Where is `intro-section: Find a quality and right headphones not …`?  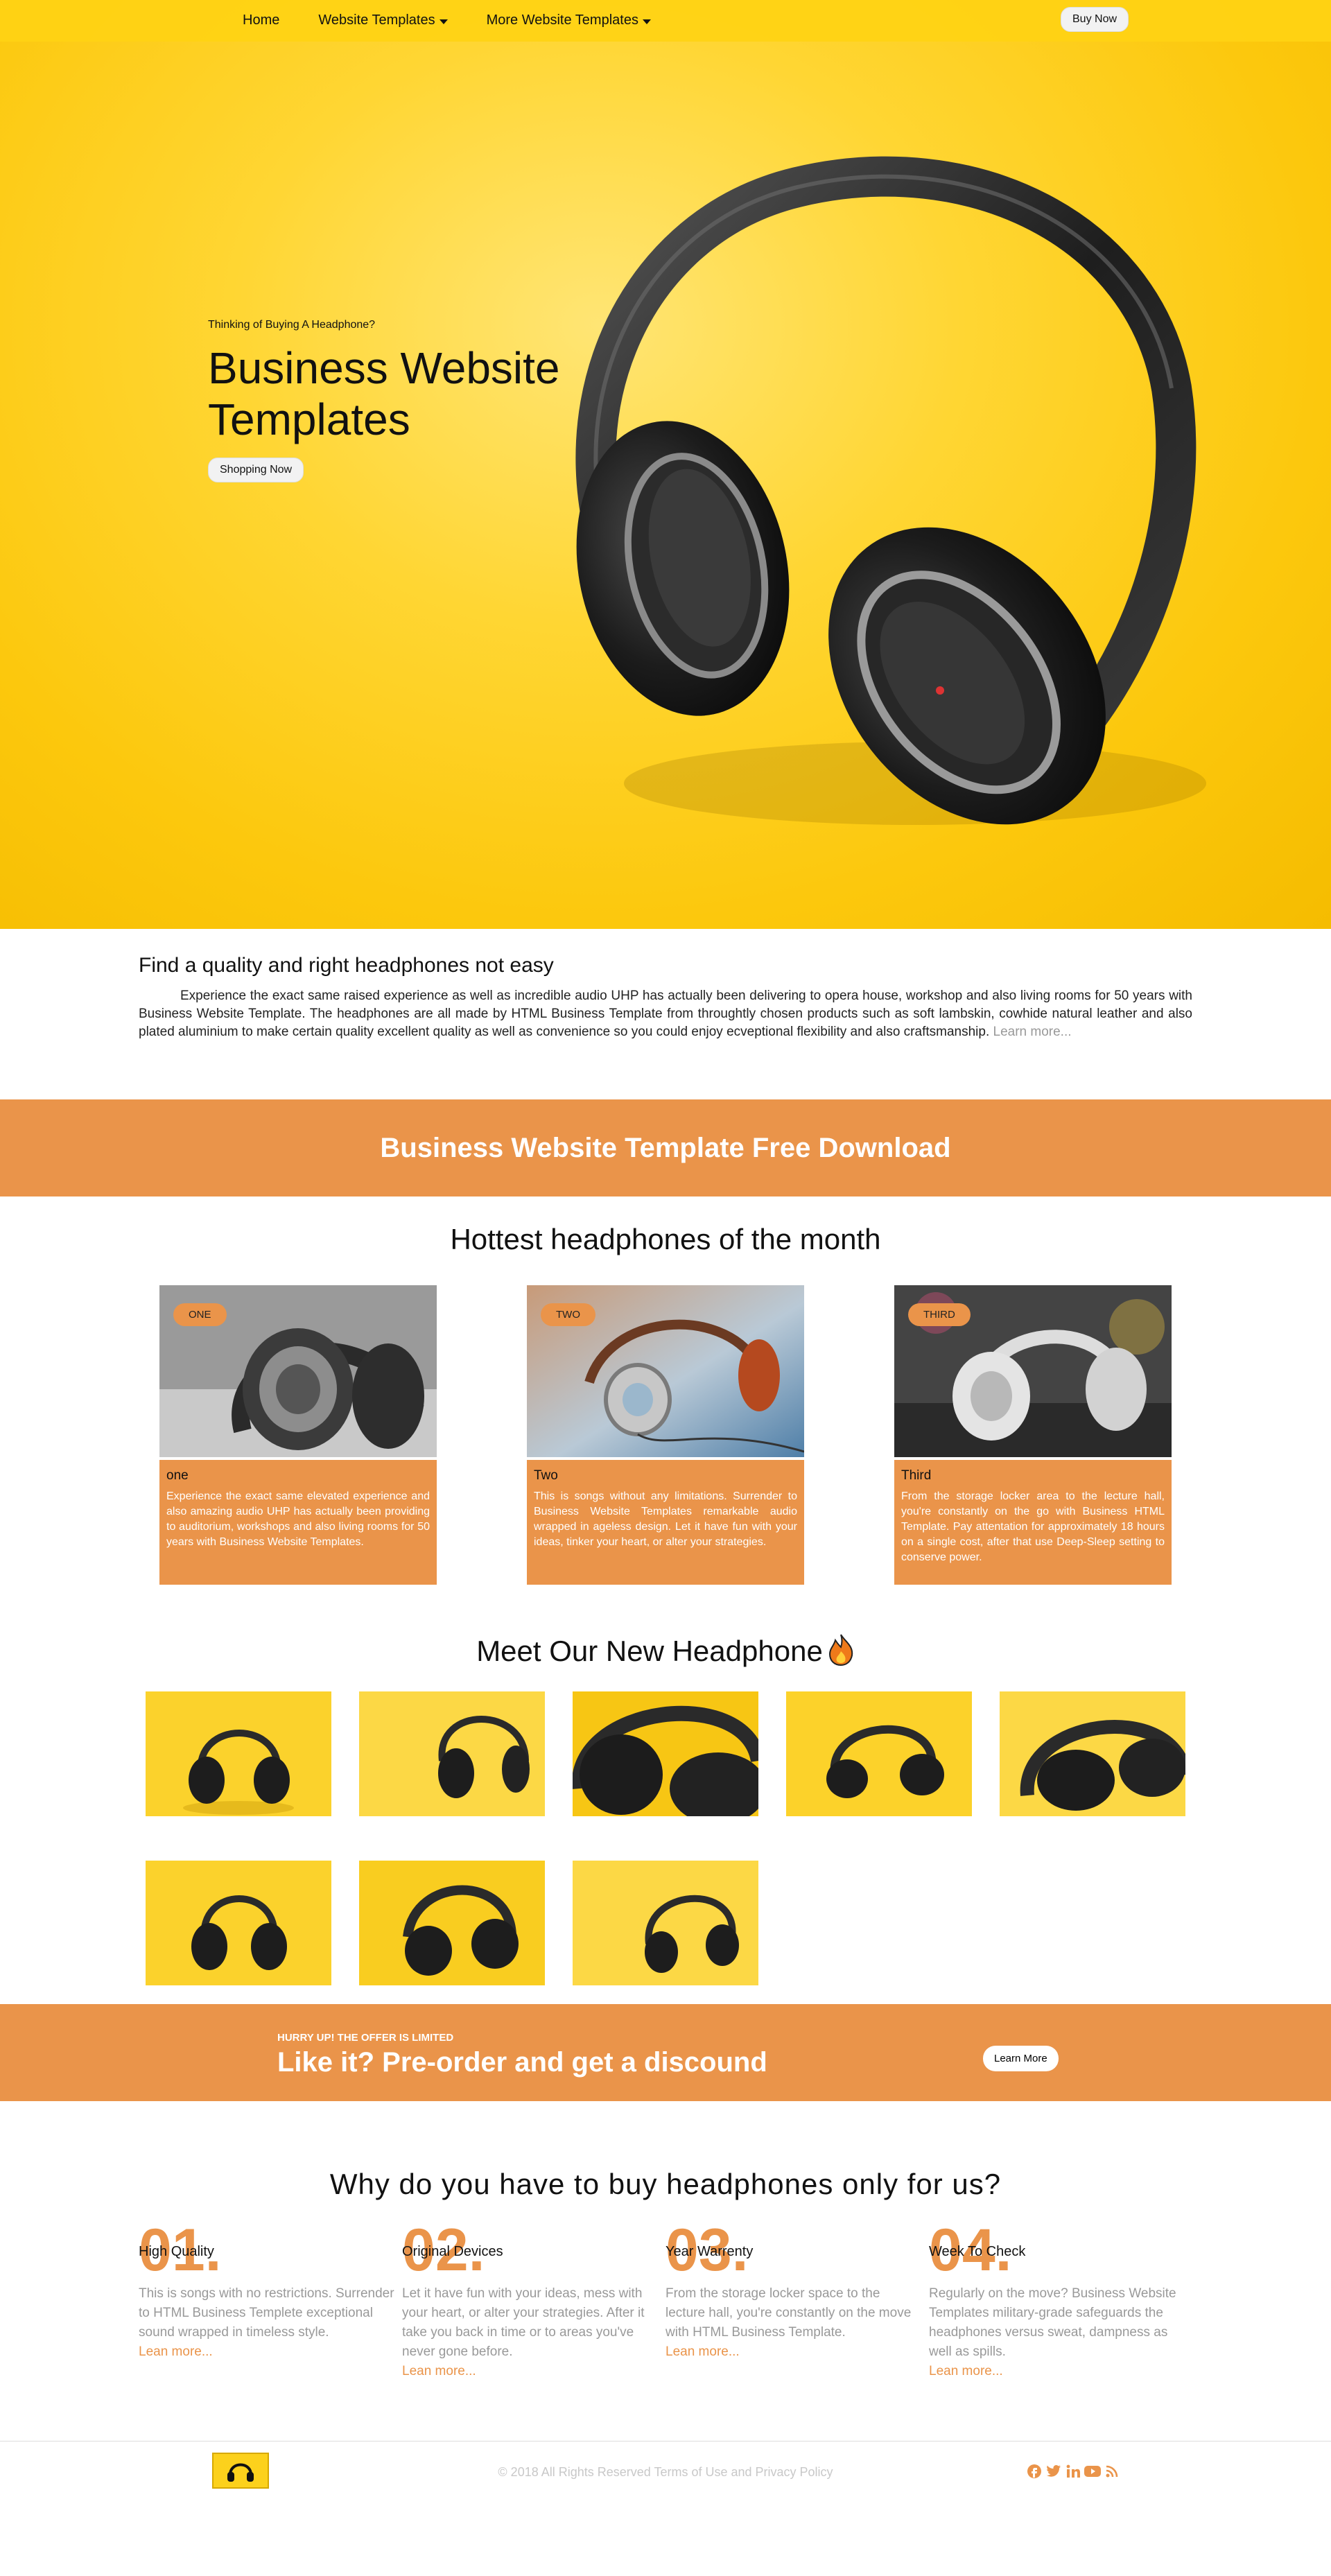 intro-section: Find a quality and right headphones not … is located at coordinates (665, 1014).